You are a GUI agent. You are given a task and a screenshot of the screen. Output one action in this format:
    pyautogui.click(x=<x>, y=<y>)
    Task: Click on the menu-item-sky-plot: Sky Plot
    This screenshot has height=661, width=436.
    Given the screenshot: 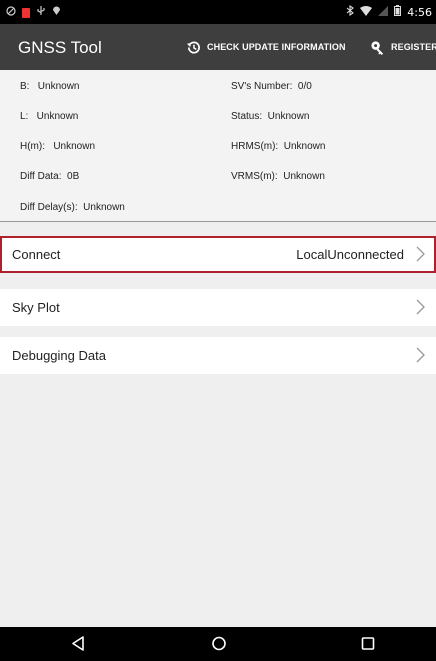 What is the action you would take?
    pyautogui.click(x=218, y=307)
    